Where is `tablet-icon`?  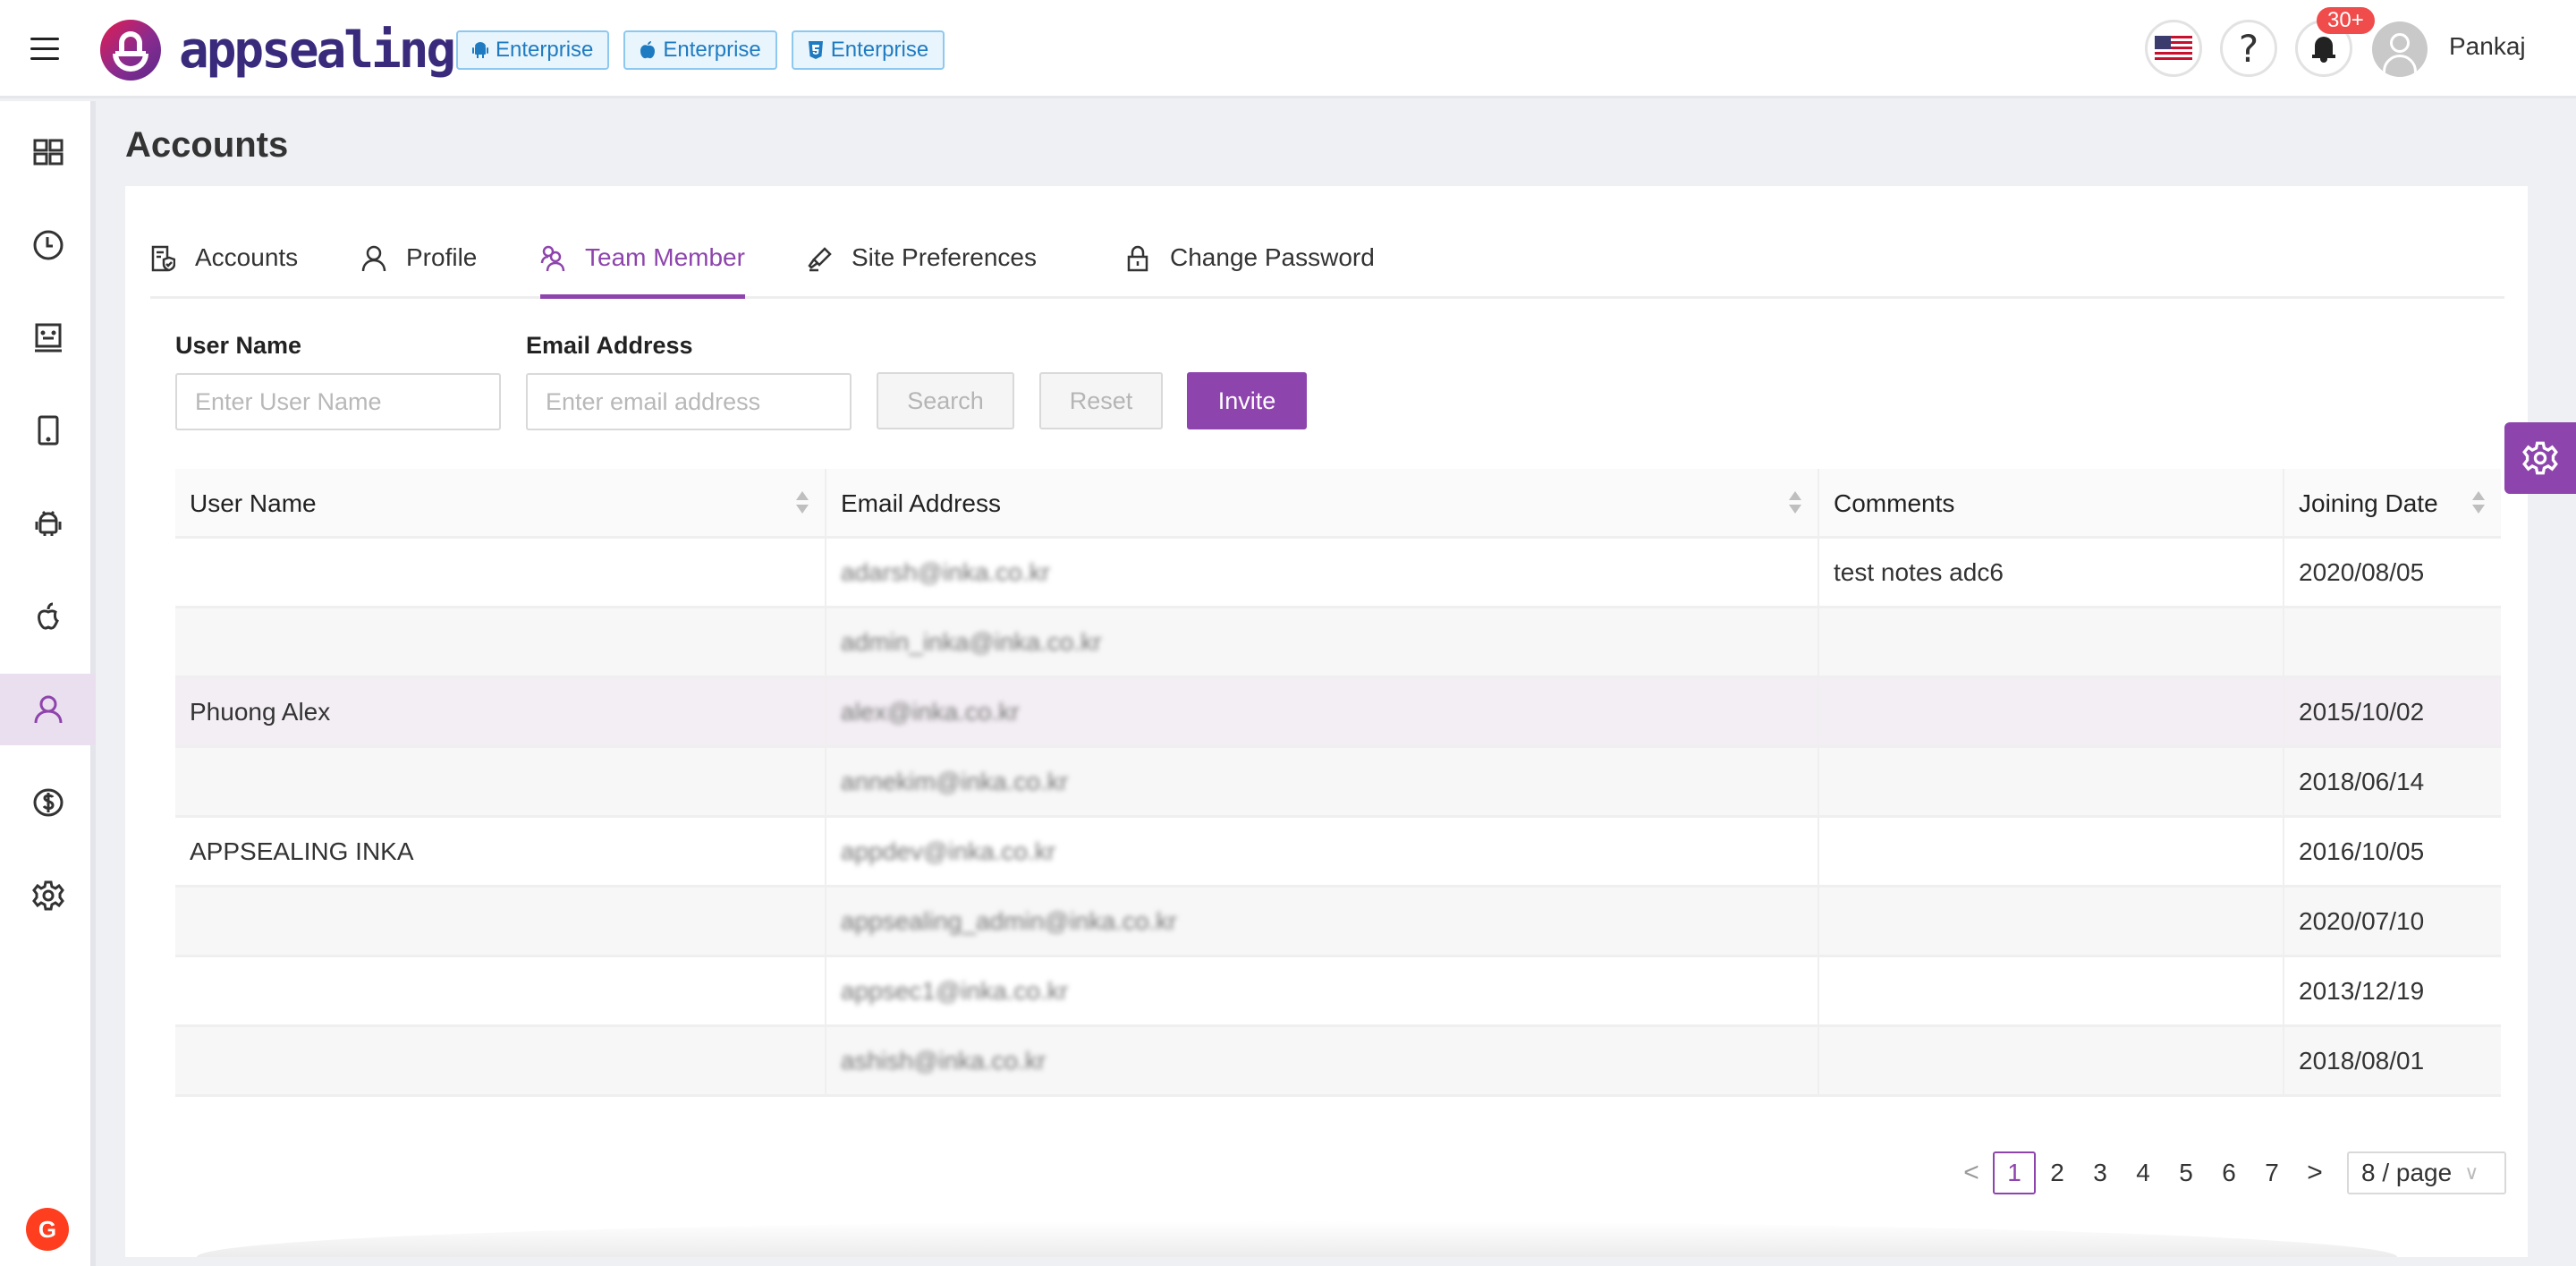 tablet-icon is located at coordinates (48, 430).